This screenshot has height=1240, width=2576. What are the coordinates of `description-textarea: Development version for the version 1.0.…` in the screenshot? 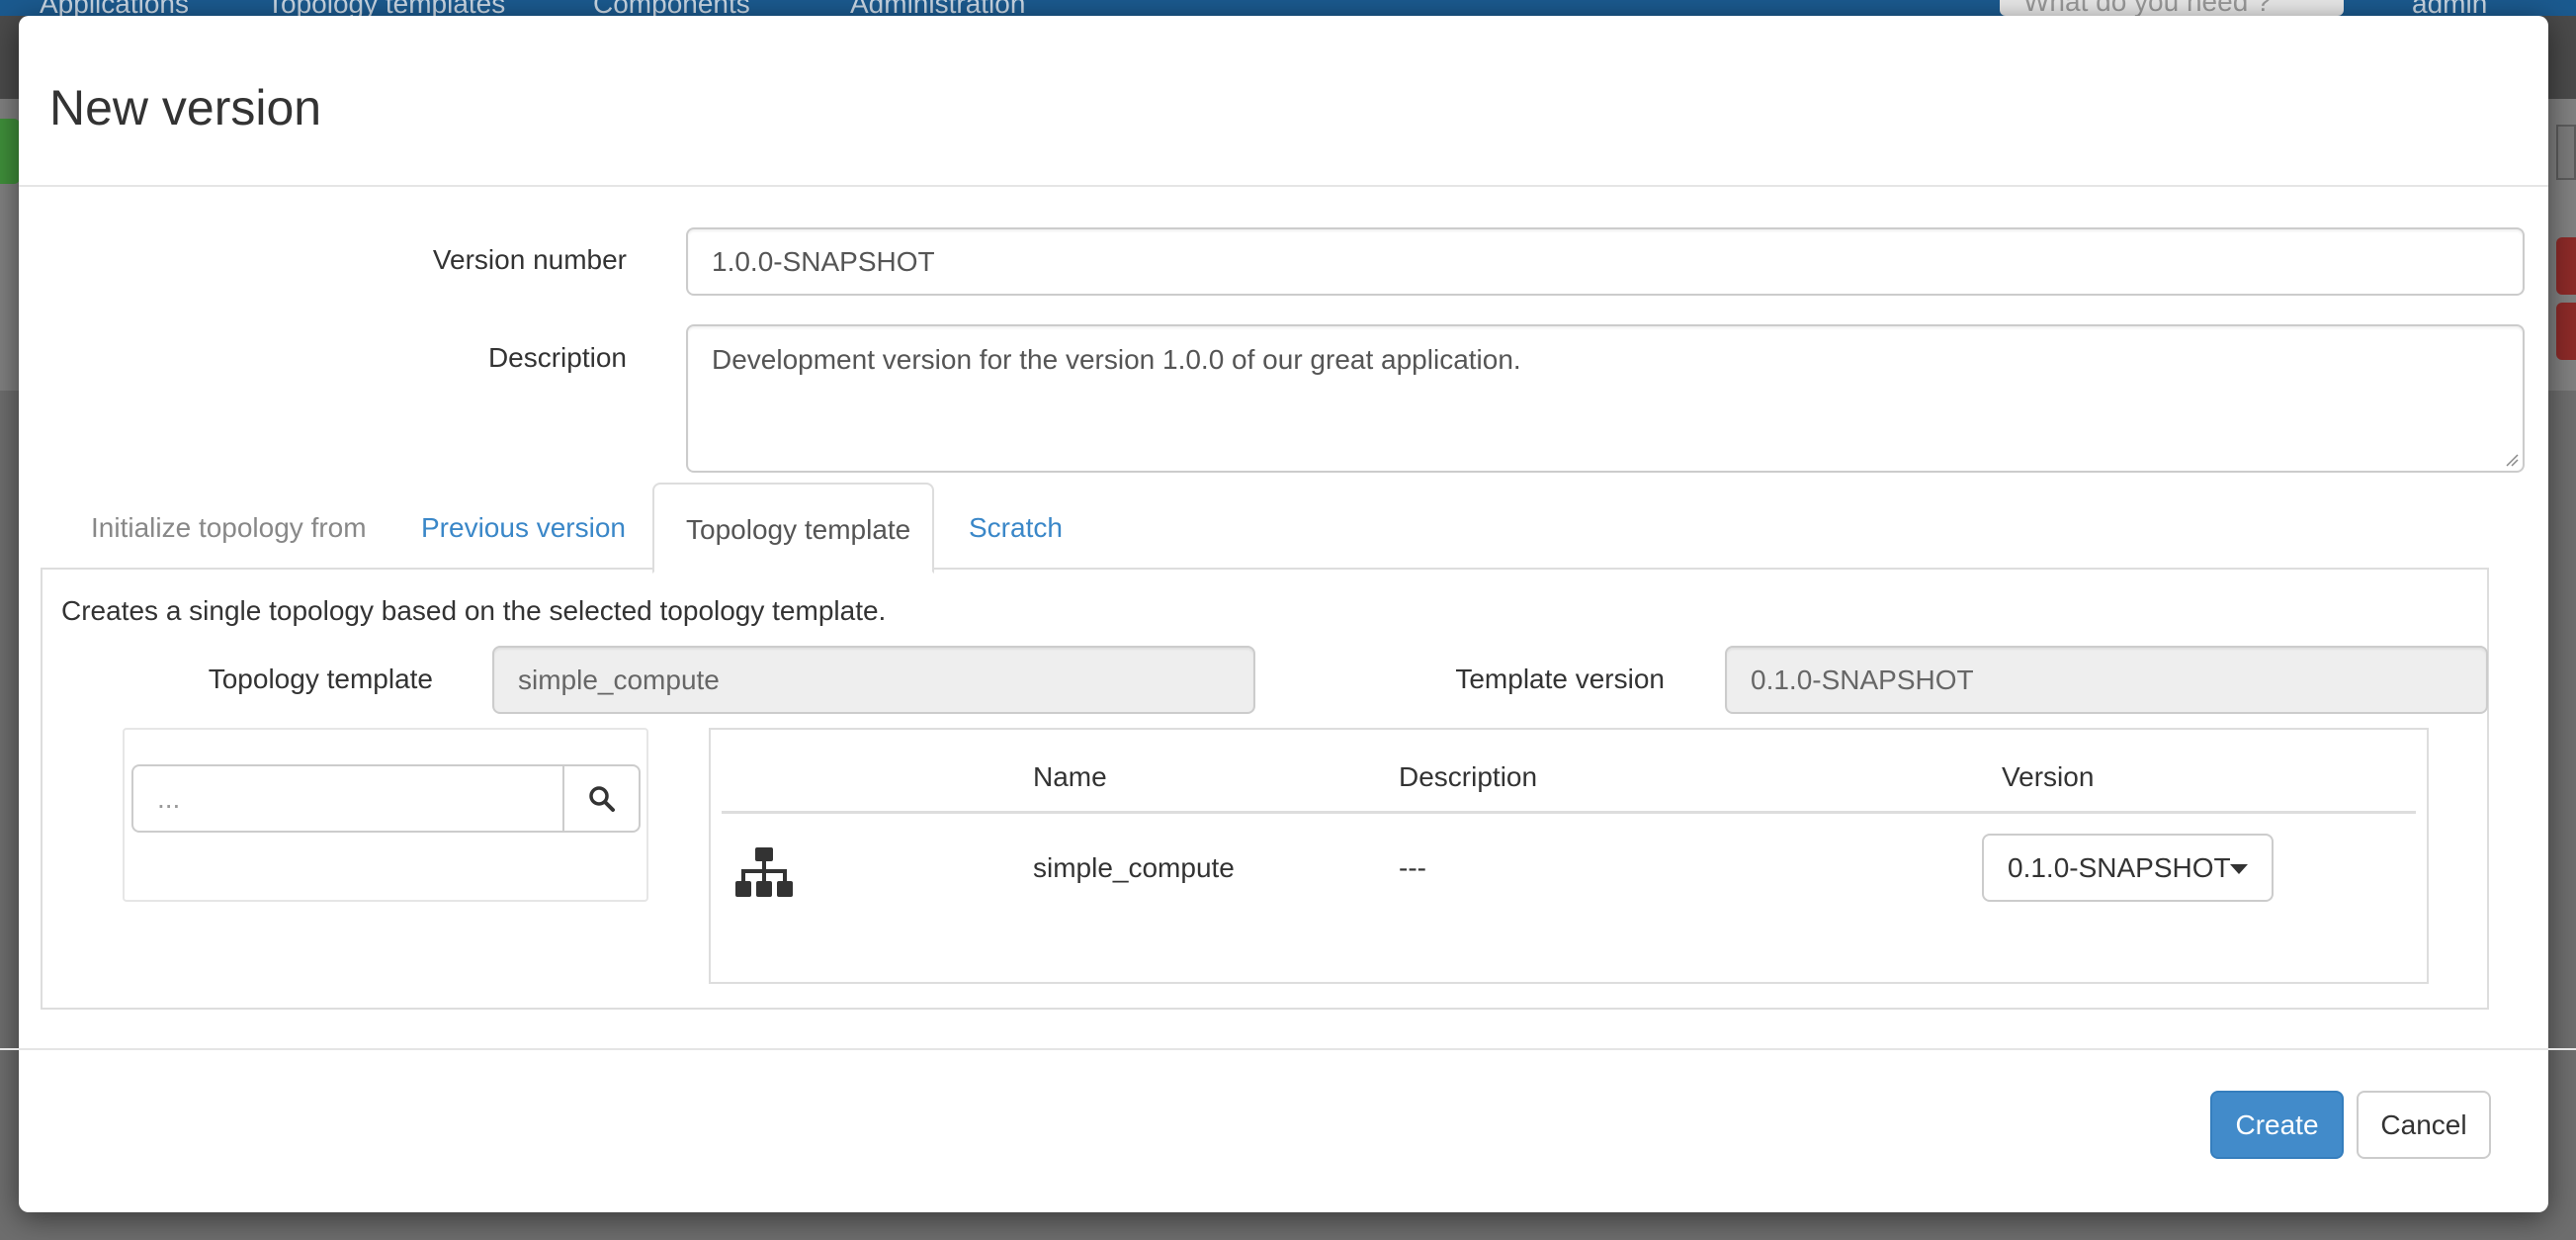 It's located at (1605, 398).